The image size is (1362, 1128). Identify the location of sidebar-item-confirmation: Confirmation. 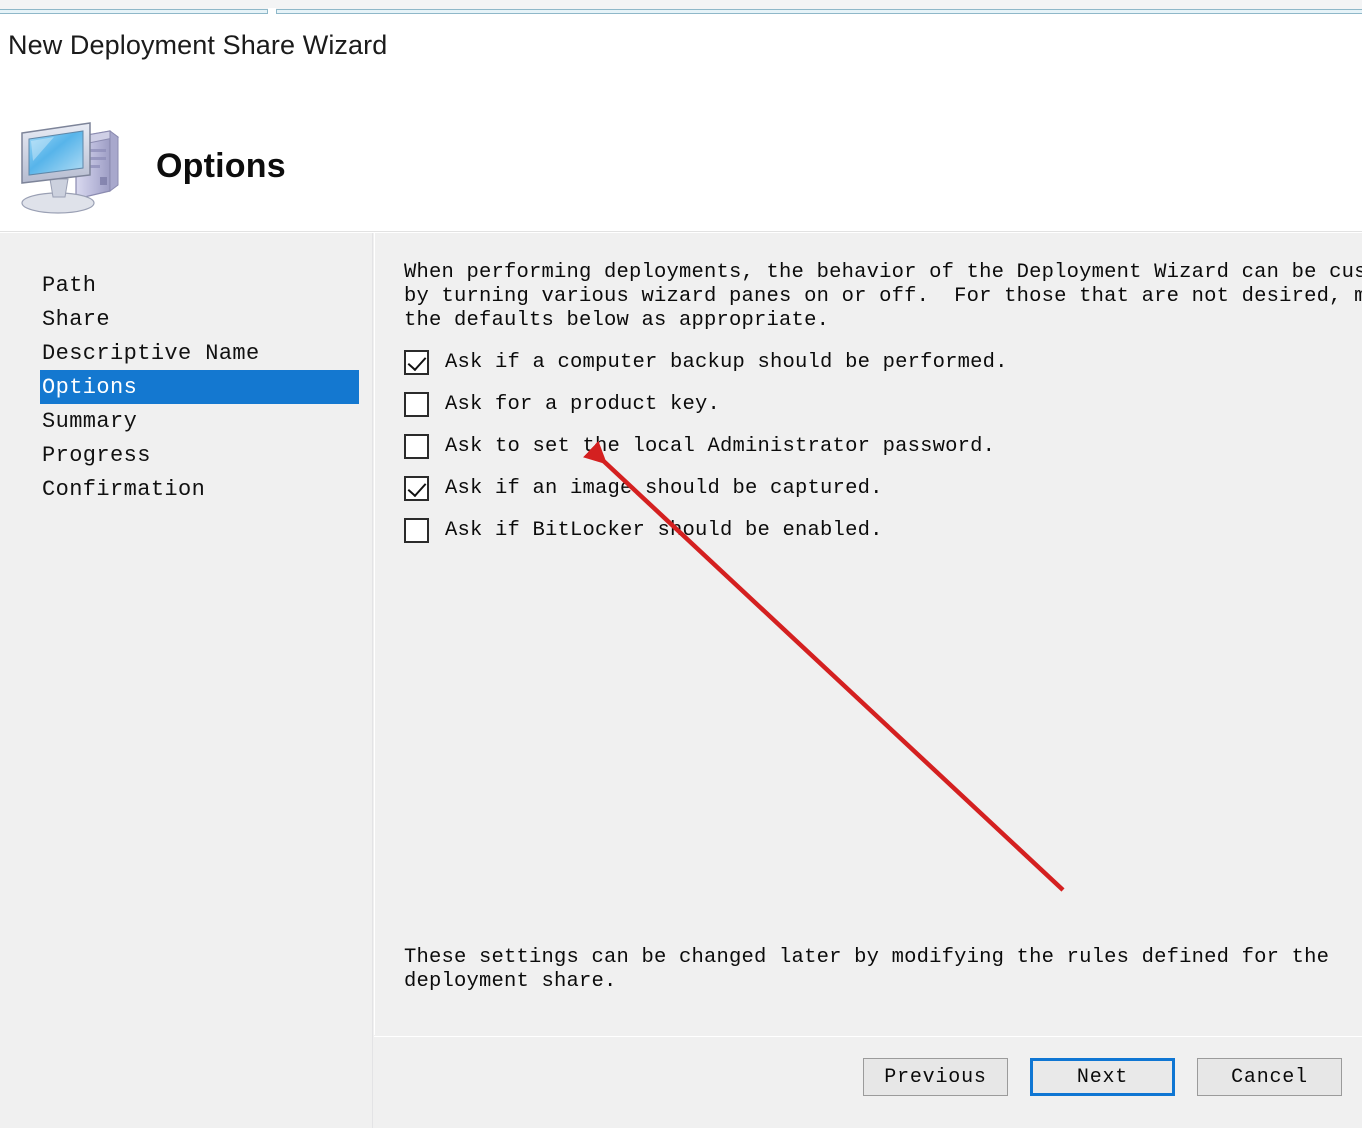
(199, 489).